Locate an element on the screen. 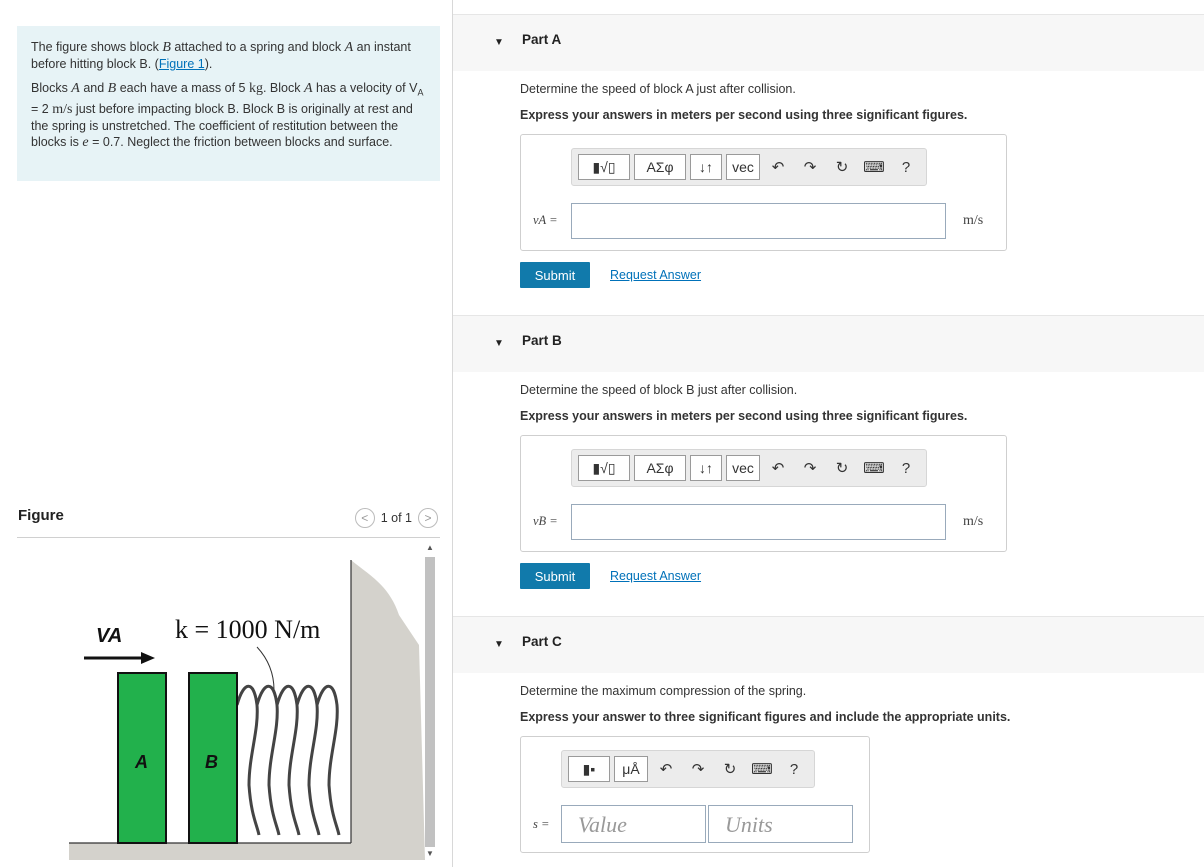  figure-pager: < 1 of 1 > is located at coordinates (396, 518).